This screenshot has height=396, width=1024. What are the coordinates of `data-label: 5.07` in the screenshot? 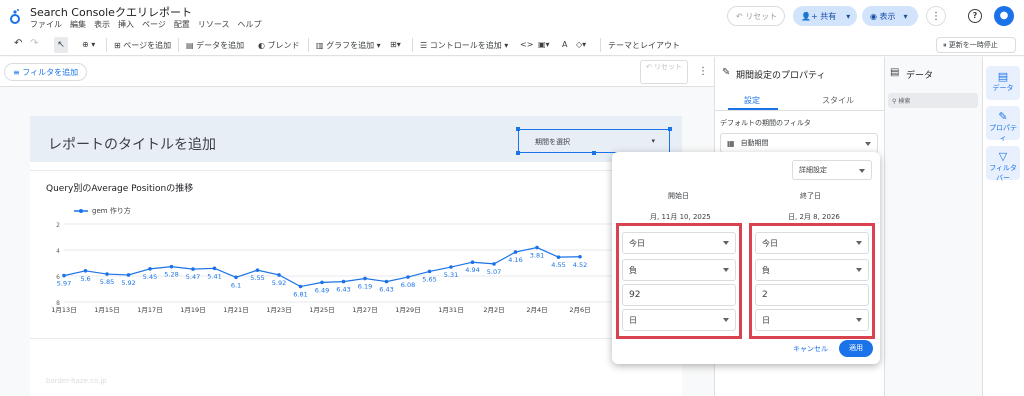 It's located at (494, 272).